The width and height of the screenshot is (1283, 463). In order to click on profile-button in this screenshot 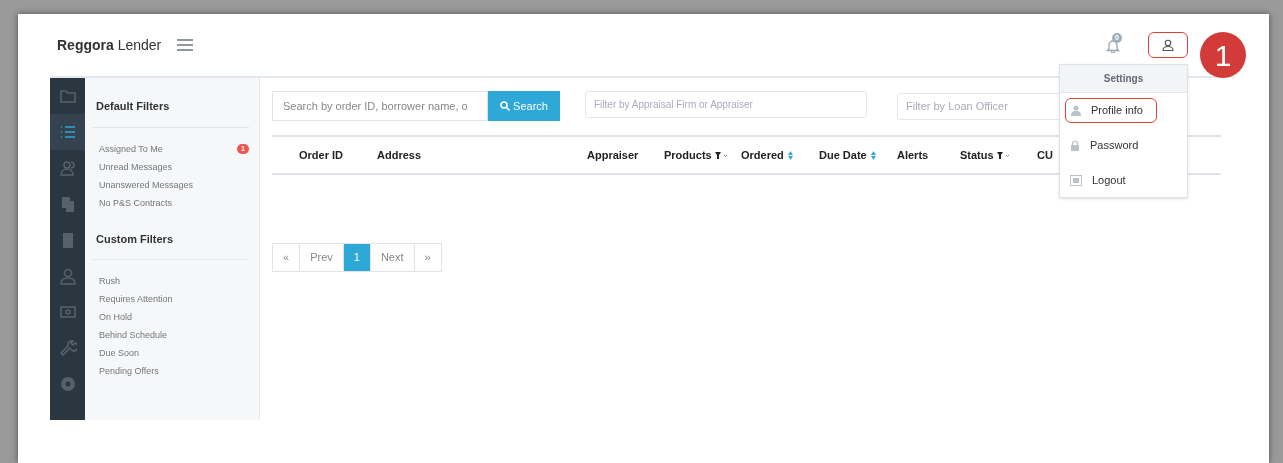, I will do `click(1168, 45)`.